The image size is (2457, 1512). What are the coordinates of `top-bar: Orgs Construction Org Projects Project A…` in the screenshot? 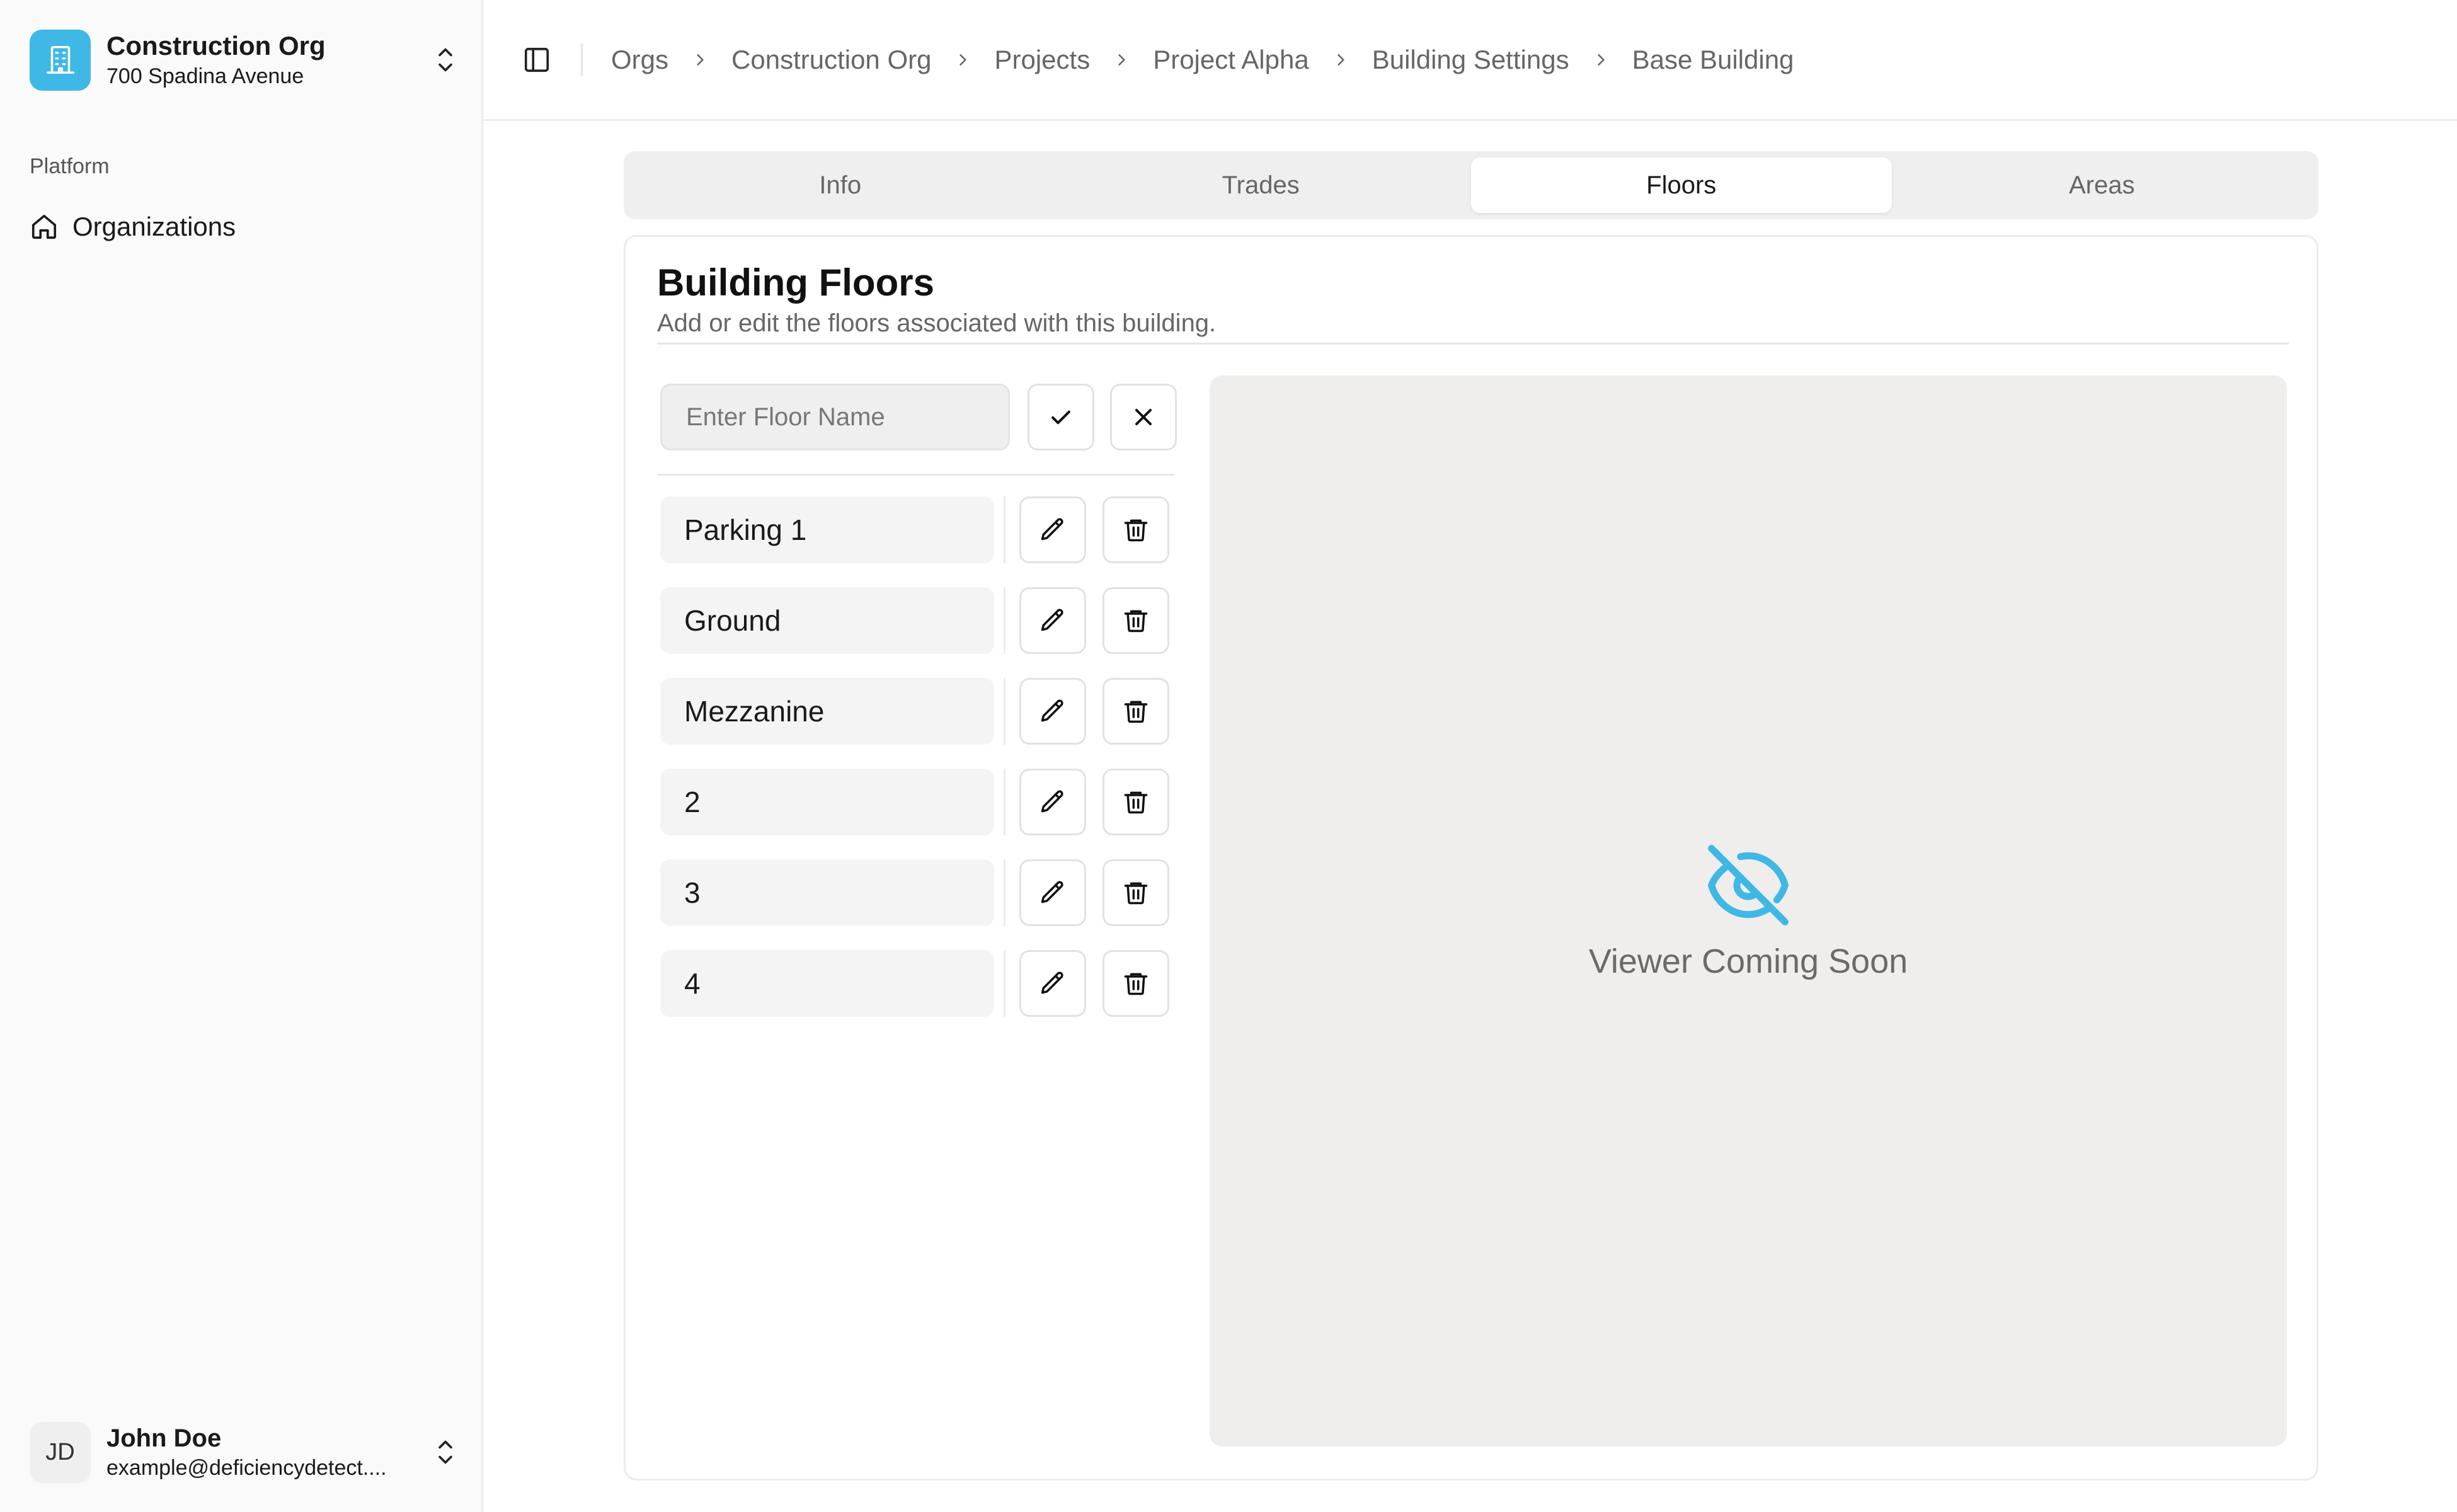 It's located at (1470, 60).